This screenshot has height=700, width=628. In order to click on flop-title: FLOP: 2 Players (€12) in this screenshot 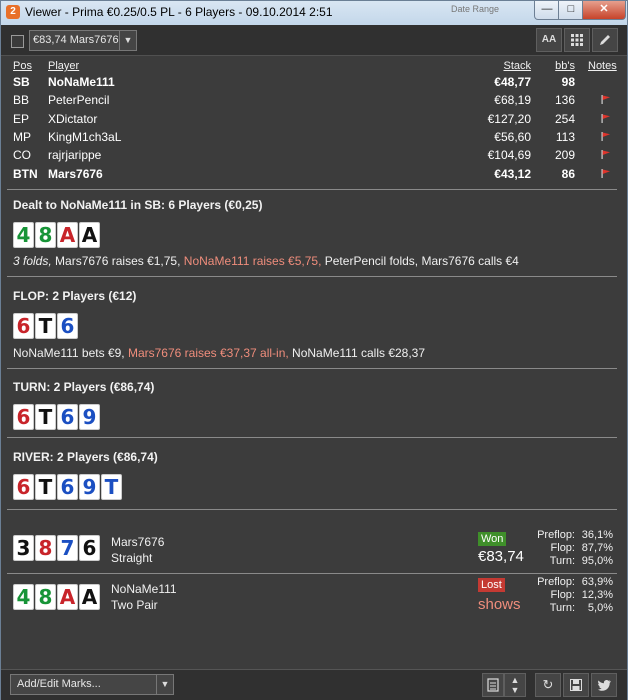, I will do `click(75, 296)`.